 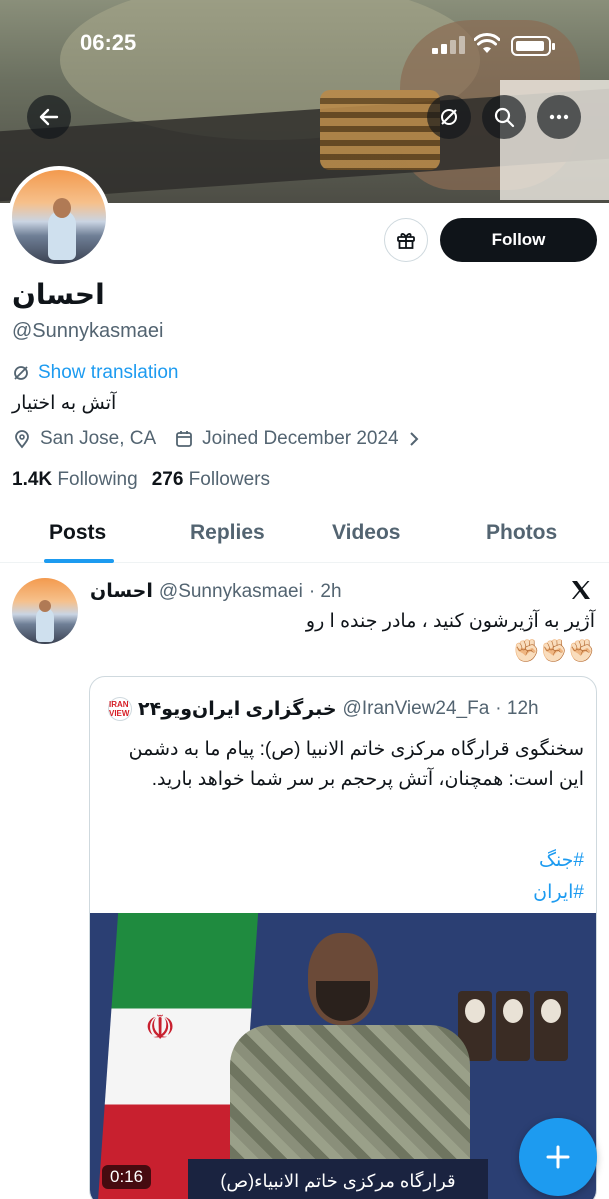 What do you see at coordinates (300, 438) in the screenshot?
I see `profile-joined: Joined December 2024` at bounding box center [300, 438].